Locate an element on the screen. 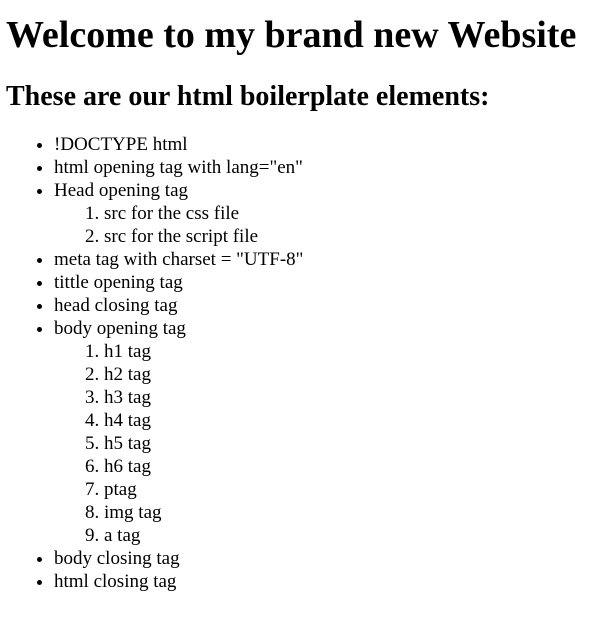 This screenshot has width=615, height=621. sub-list-item: h5 tag is located at coordinates (359, 443).